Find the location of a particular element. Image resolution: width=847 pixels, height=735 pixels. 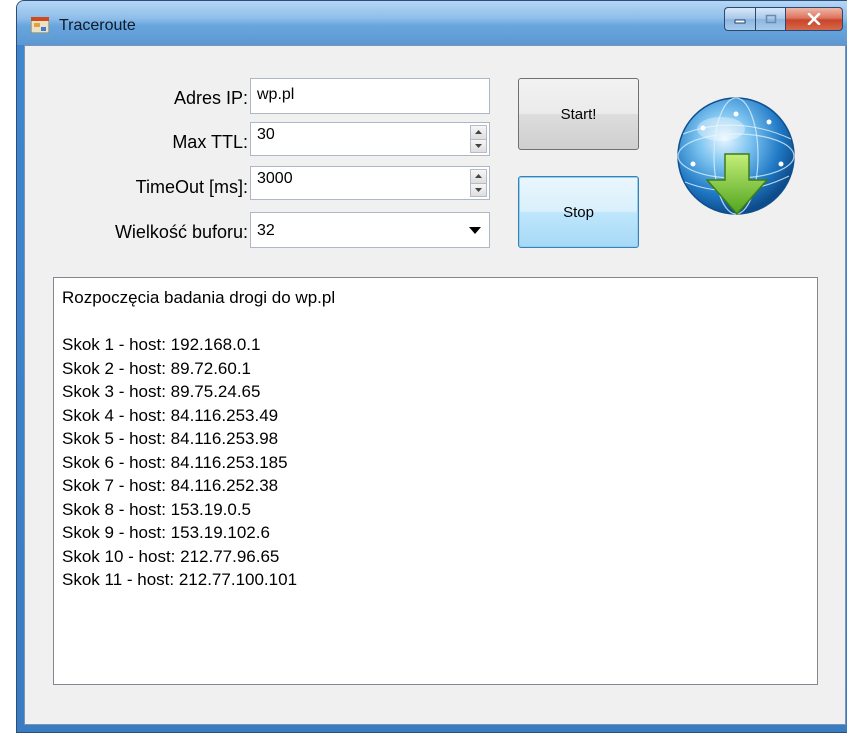

timeout-label: TimeOut [ms]: is located at coordinates (191, 187).